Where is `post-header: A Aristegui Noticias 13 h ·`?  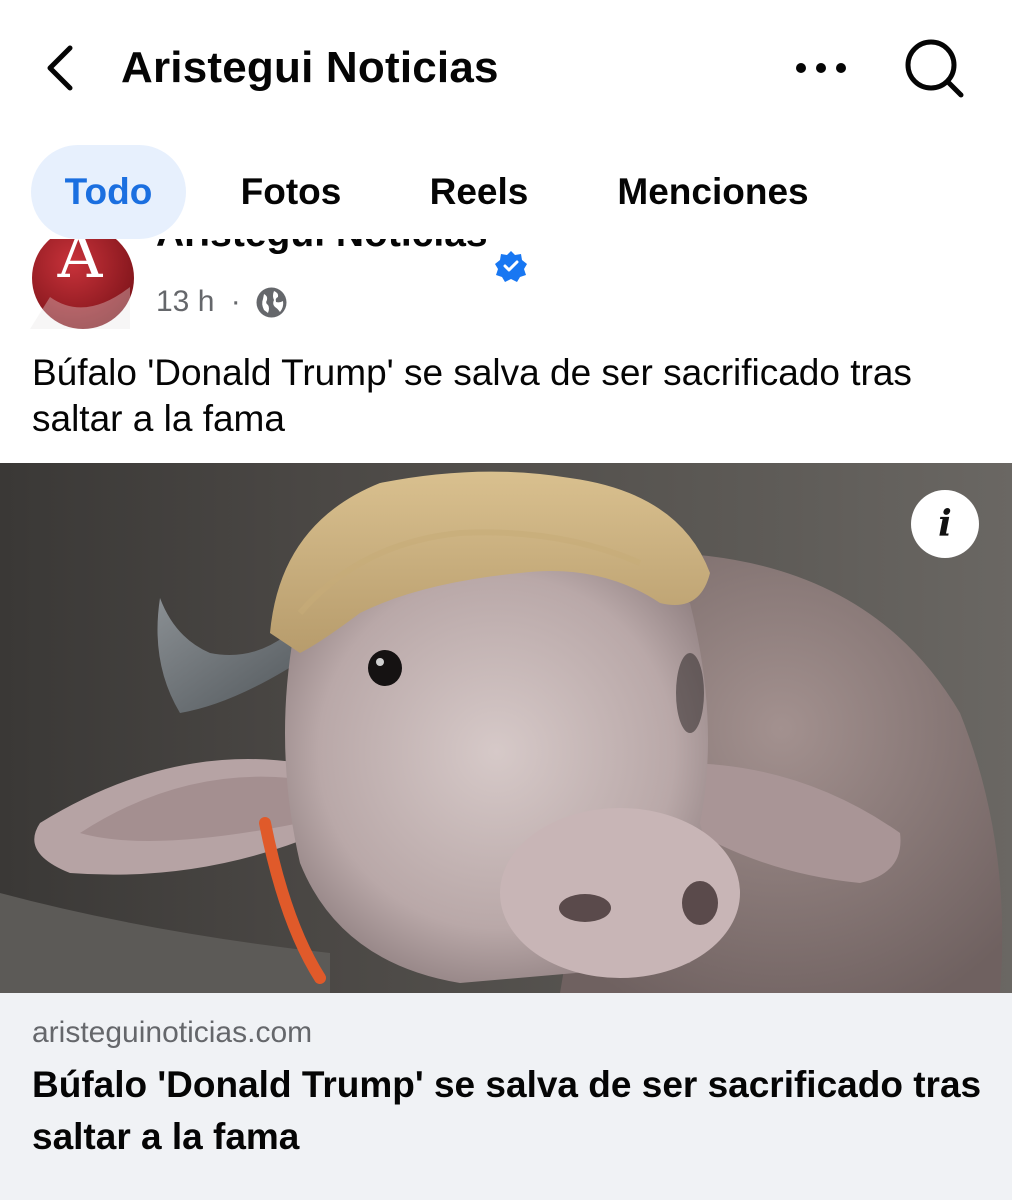 post-header: A Aristegui Noticias 13 h · is located at coordinates (506, 289).